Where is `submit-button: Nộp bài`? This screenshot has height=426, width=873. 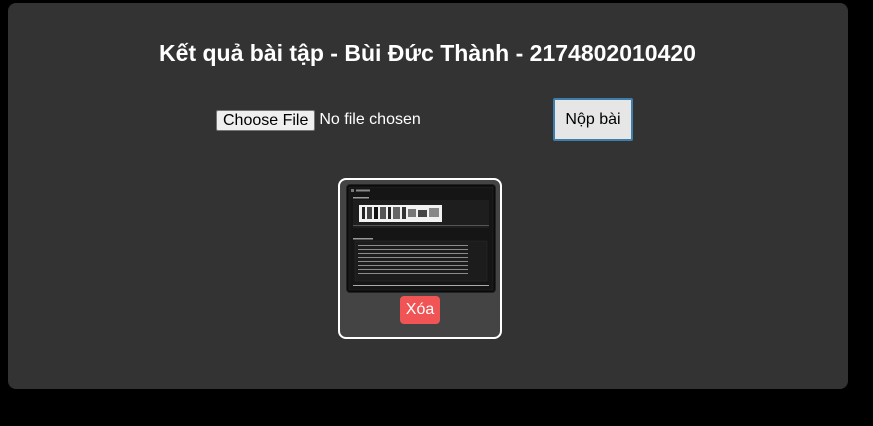 submit-button: Nộp bài is located at coordinates (593, 119).